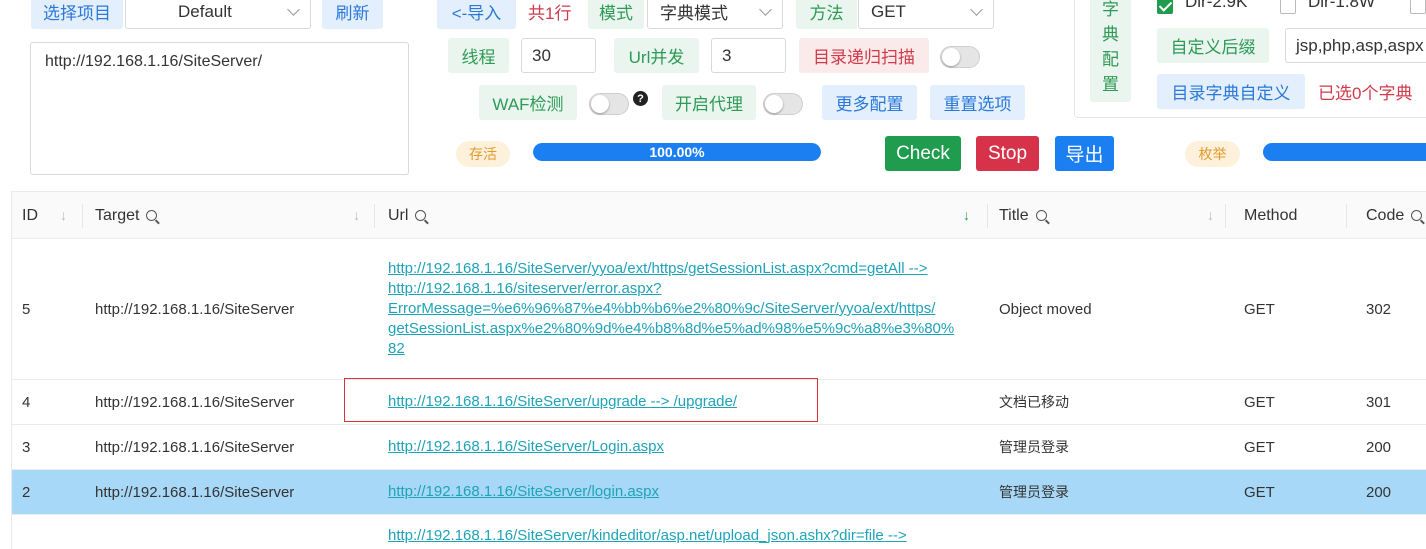 This screenshot has height=549, width=1426. I want to click on alive-progress-bar: 100.00%, so click(677, 152).